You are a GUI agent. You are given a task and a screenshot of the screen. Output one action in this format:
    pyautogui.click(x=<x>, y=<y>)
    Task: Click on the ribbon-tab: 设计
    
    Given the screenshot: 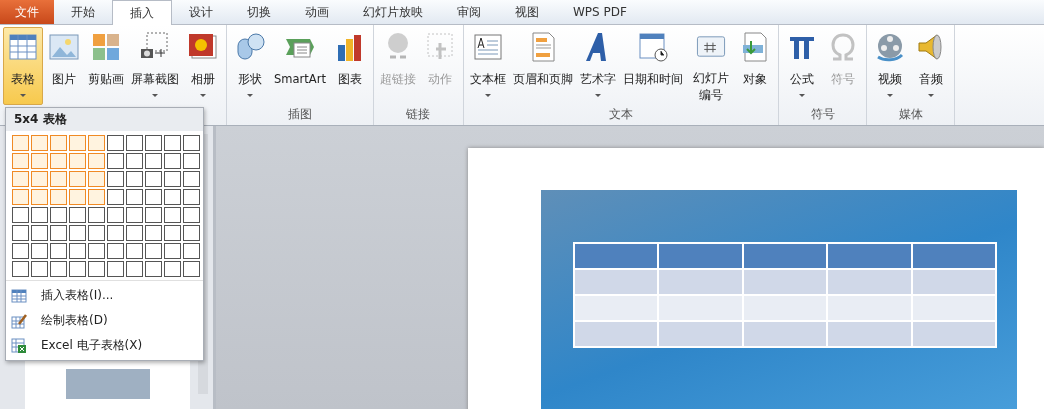 What is the action you would take?
    pyautogui.click(x=201, y=12)
    